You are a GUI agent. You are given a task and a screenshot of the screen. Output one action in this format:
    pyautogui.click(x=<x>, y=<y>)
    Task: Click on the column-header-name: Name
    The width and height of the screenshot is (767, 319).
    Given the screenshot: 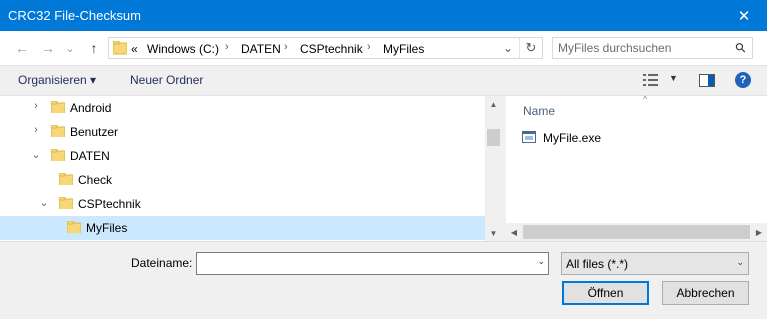 What is the action you would take?
    pyautogui.click(x=539, y=111)
    